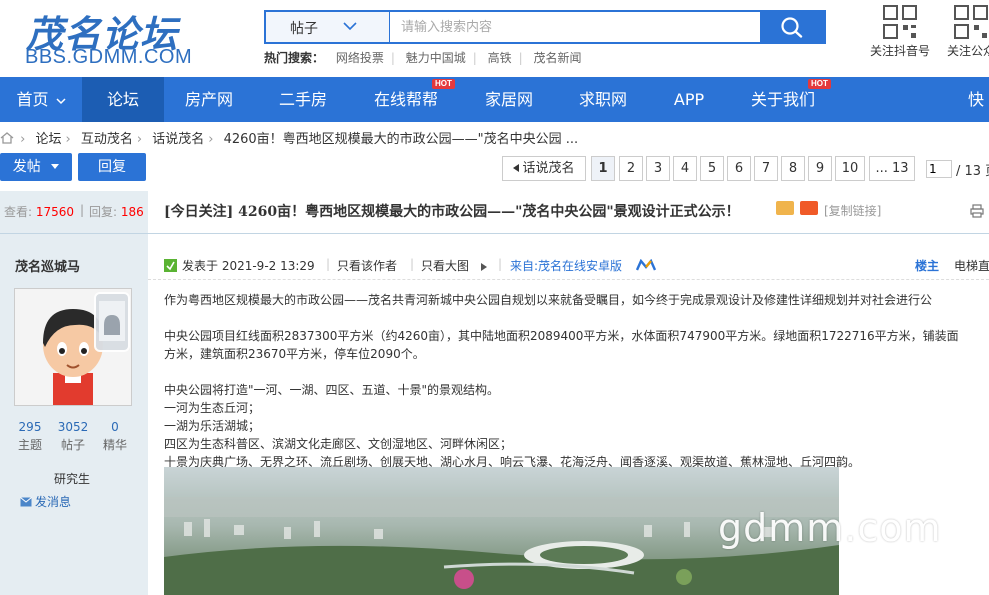 The height and width of the screenshot is (595, 989). Describe the element at coordinates (7, 138) in the screenshot. I see `home-icon` at that location.